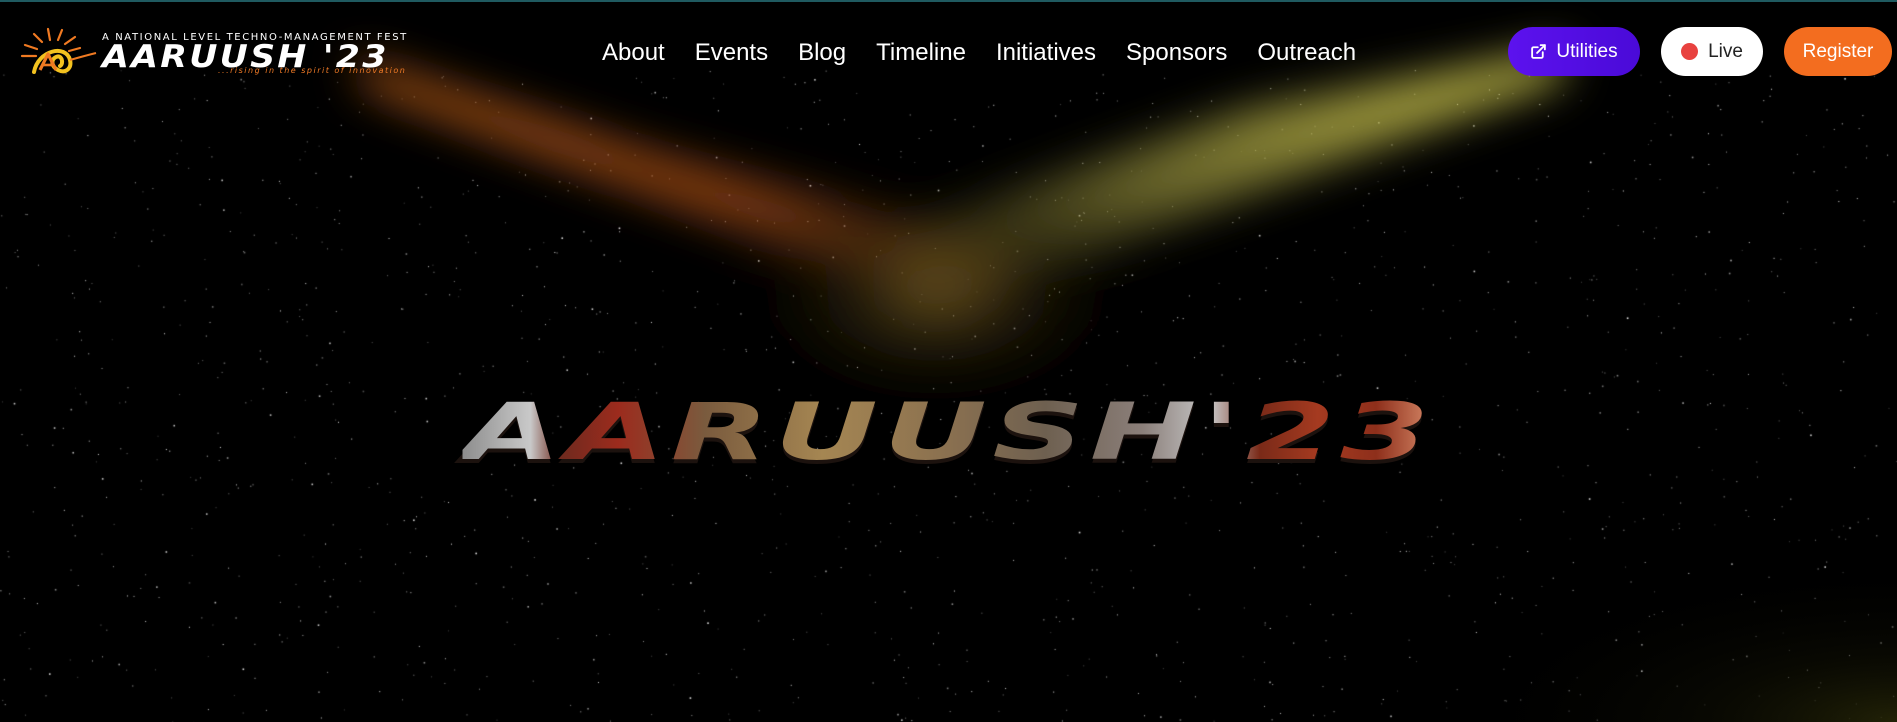  What do you see at coordinates (58, 50) in the screenshot?
I see `sunburst-a-logo-icon` at bounding box center [58, 50].